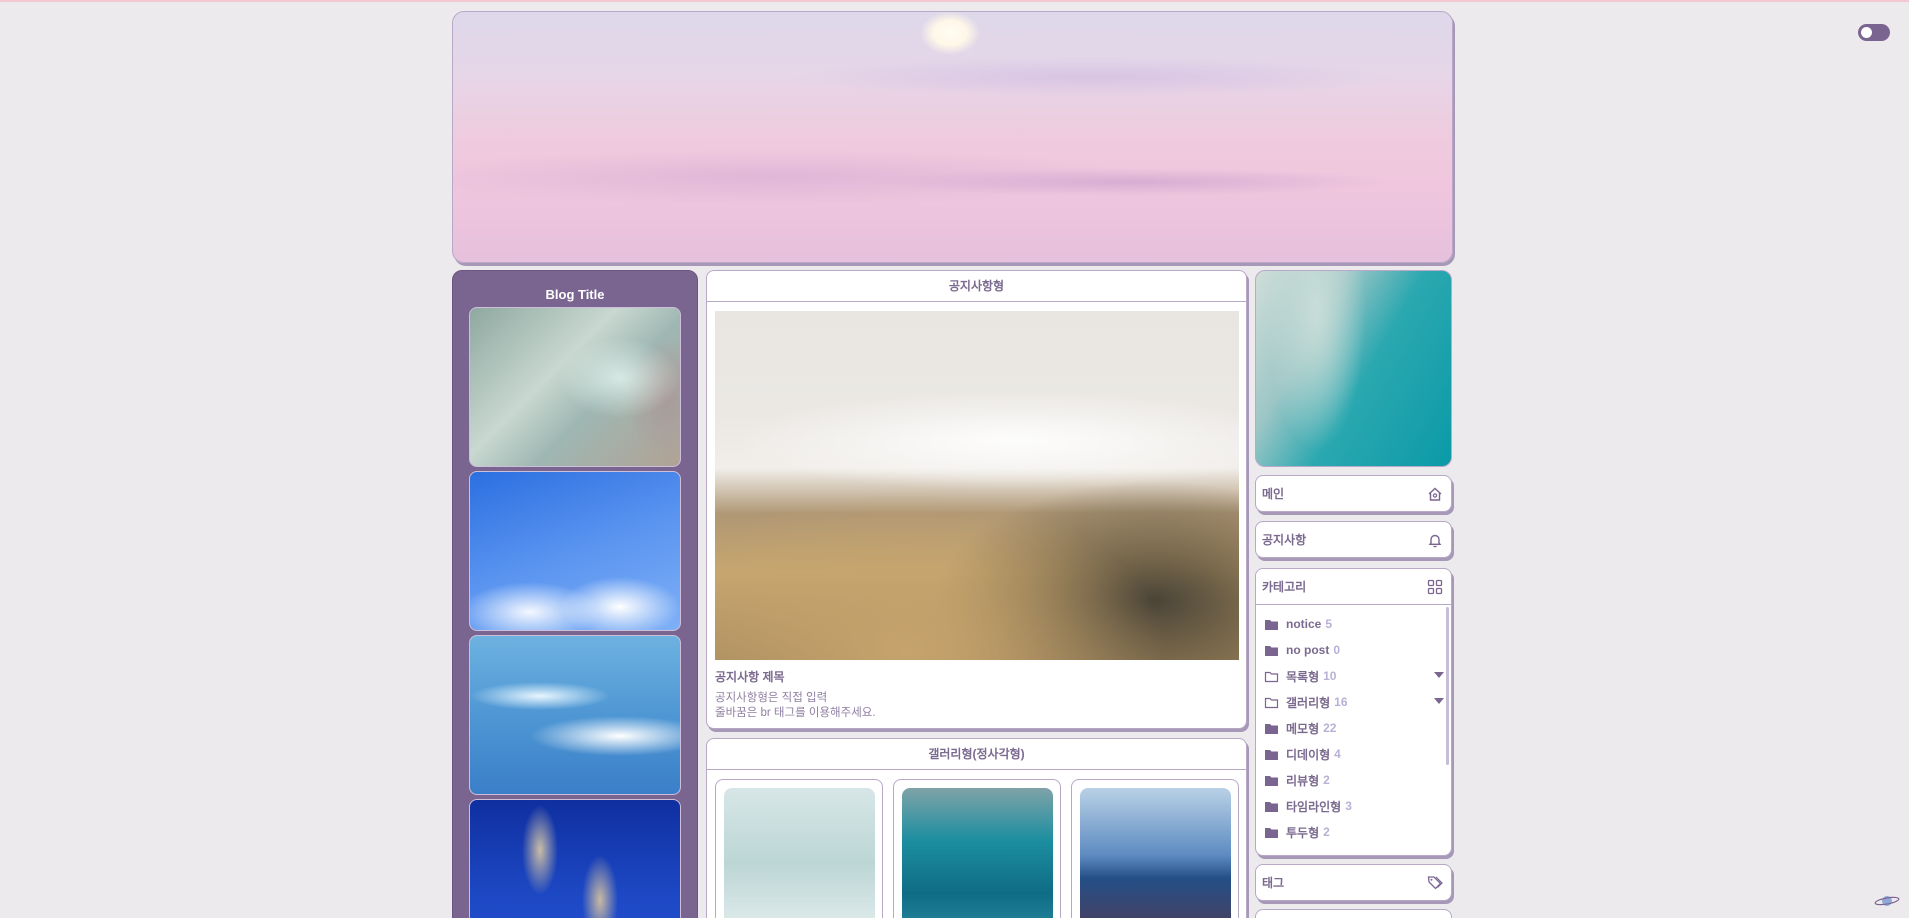  Describe the element at coordinates (1337, 754) in the screenshot. I see `category-count: 4` at that location.